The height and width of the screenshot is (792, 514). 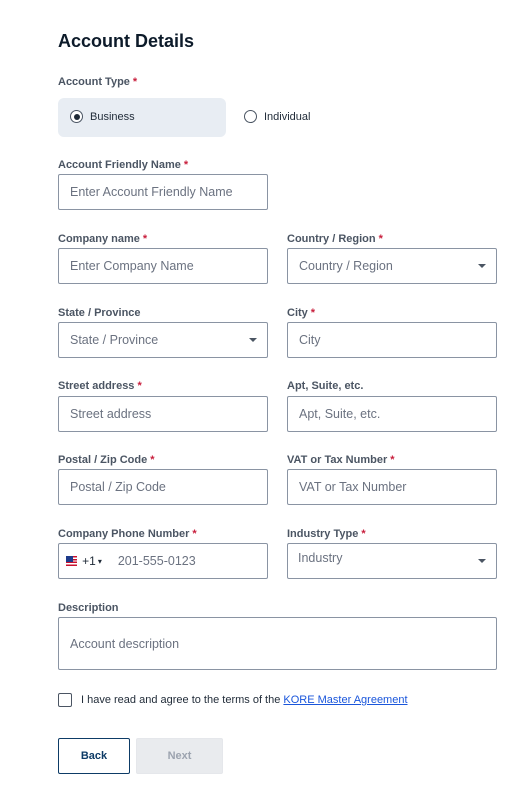 I want to click on friendly-name-label-text: Account Friendly Name, so click(x=119, y=165).